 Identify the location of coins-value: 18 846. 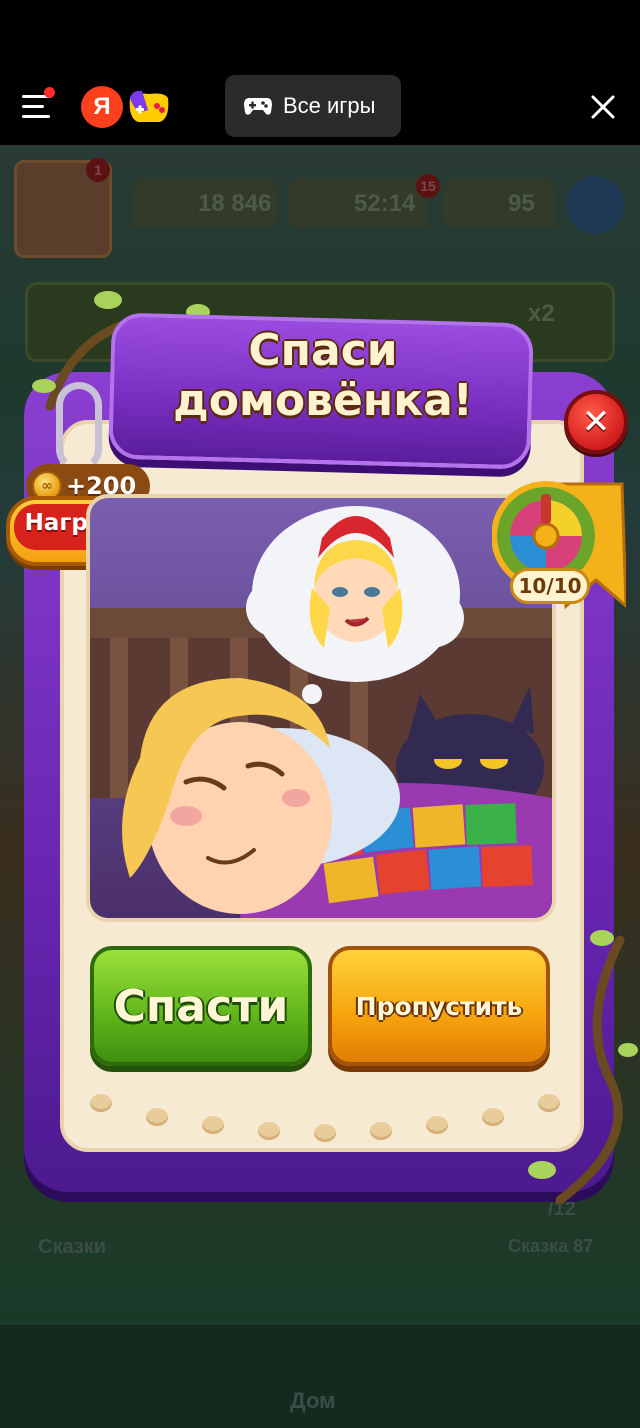
(235, 203).